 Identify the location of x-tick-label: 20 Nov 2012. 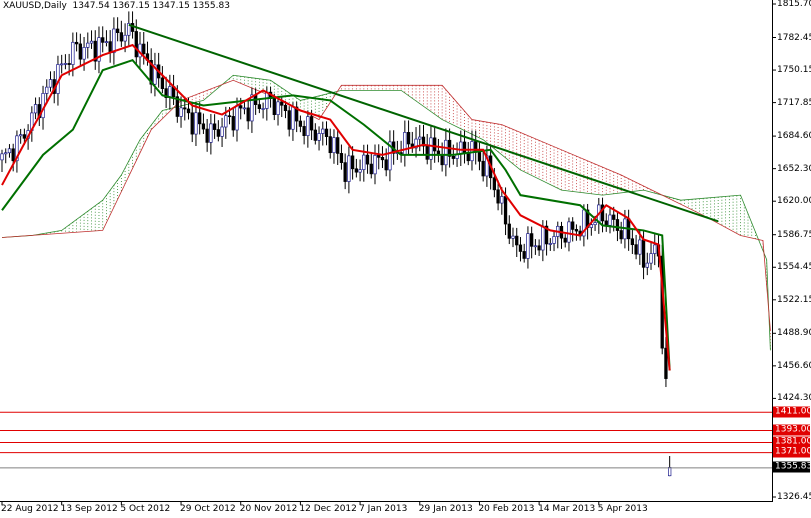
(268, 509).